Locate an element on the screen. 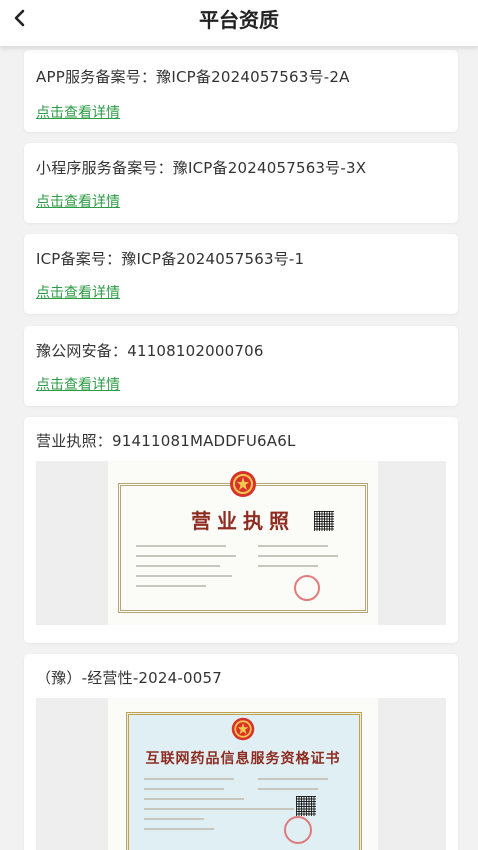  license-qr-icon is located at coordinates (324, 521).